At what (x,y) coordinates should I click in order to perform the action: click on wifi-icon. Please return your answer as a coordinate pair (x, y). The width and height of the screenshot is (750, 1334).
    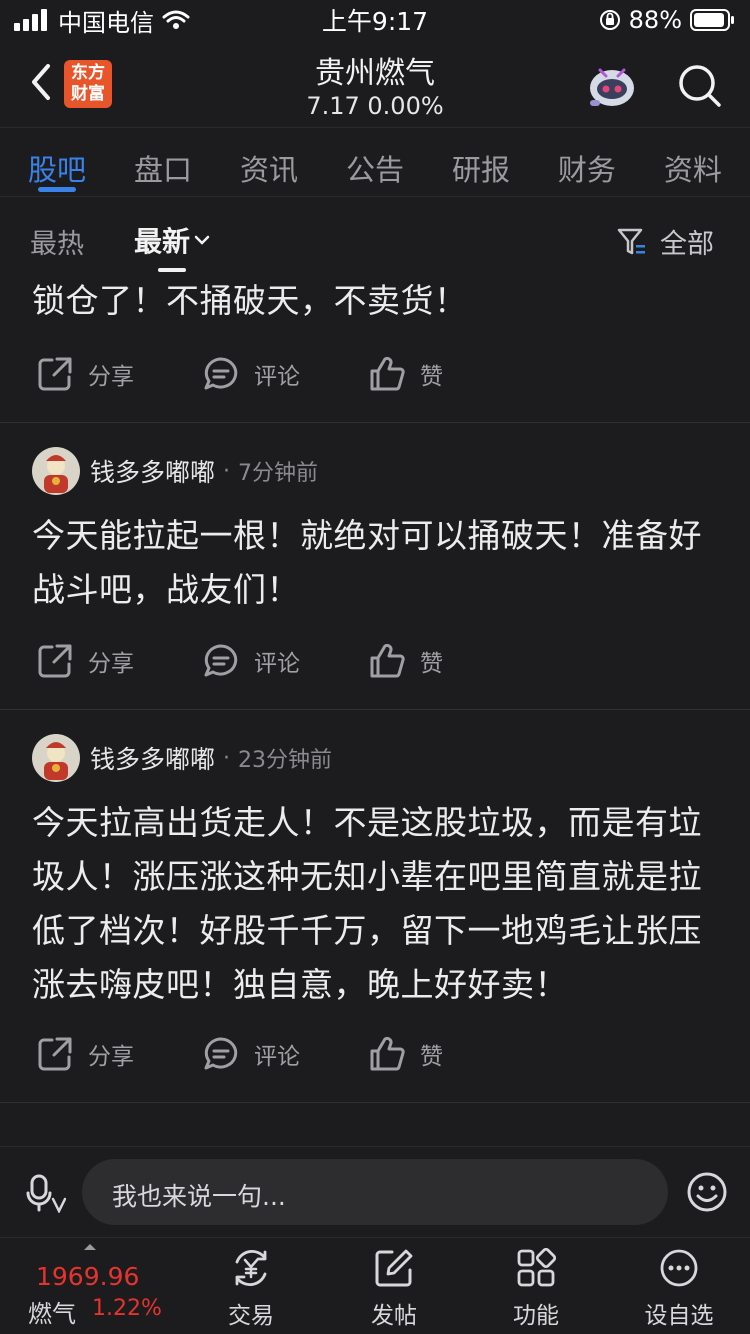
    Looking at the image, I should click on (176, 19).